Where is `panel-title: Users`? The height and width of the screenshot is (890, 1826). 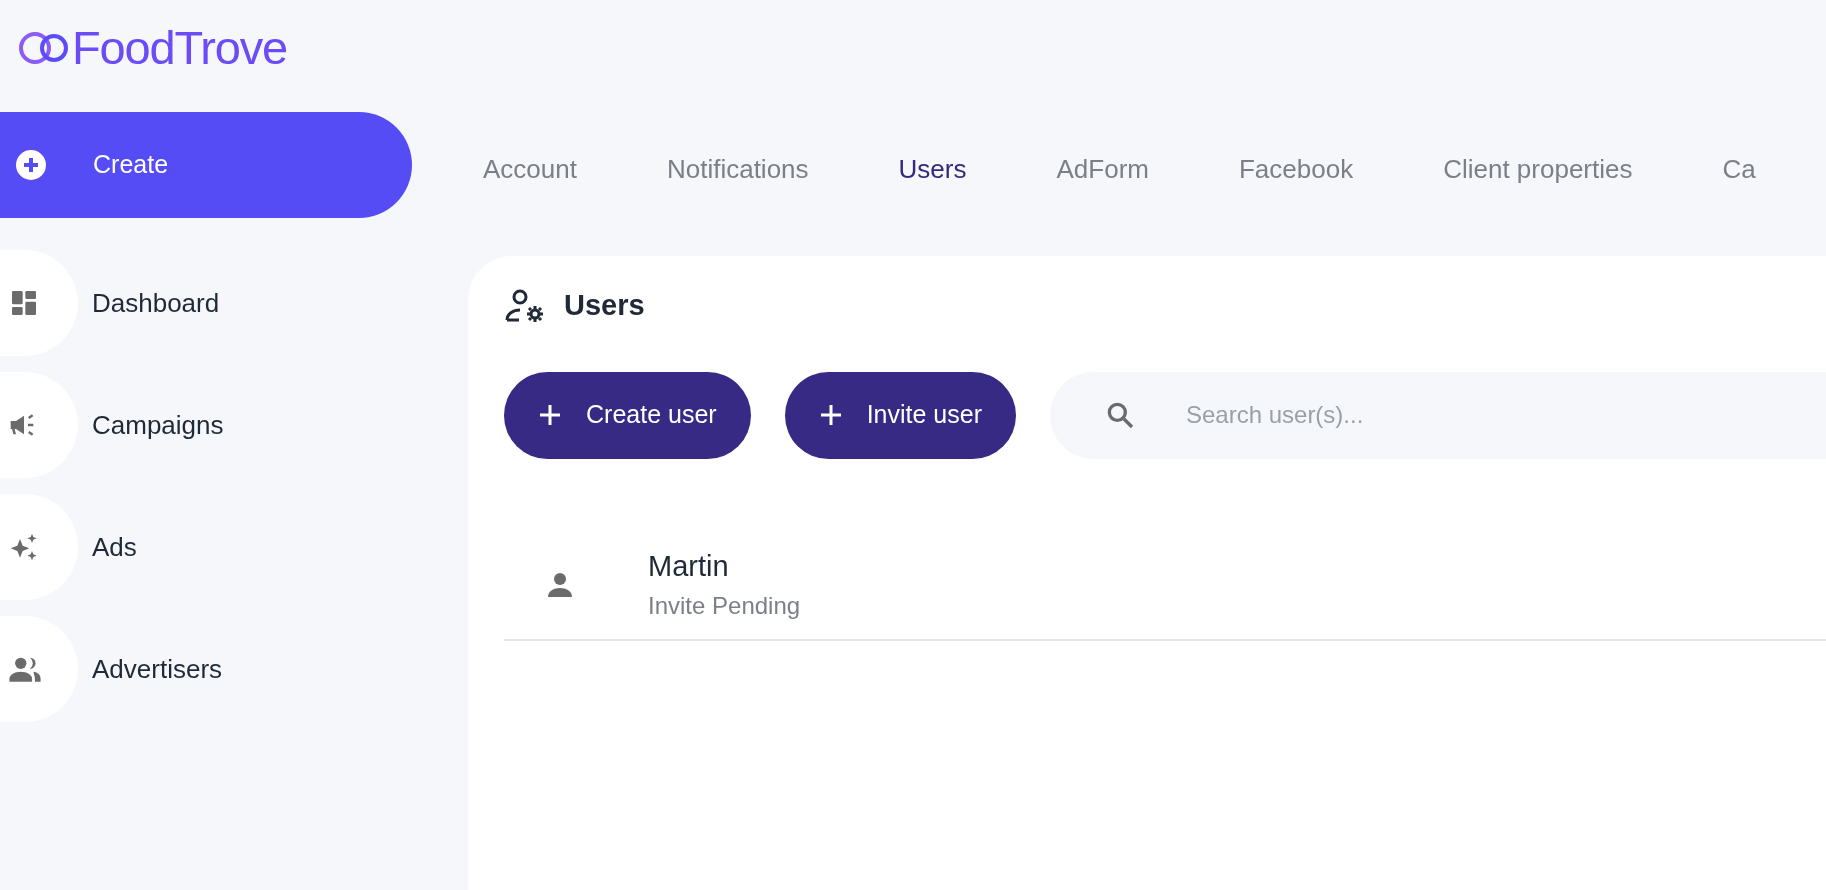
panel-title: Users is located at coordinates (604, 305).